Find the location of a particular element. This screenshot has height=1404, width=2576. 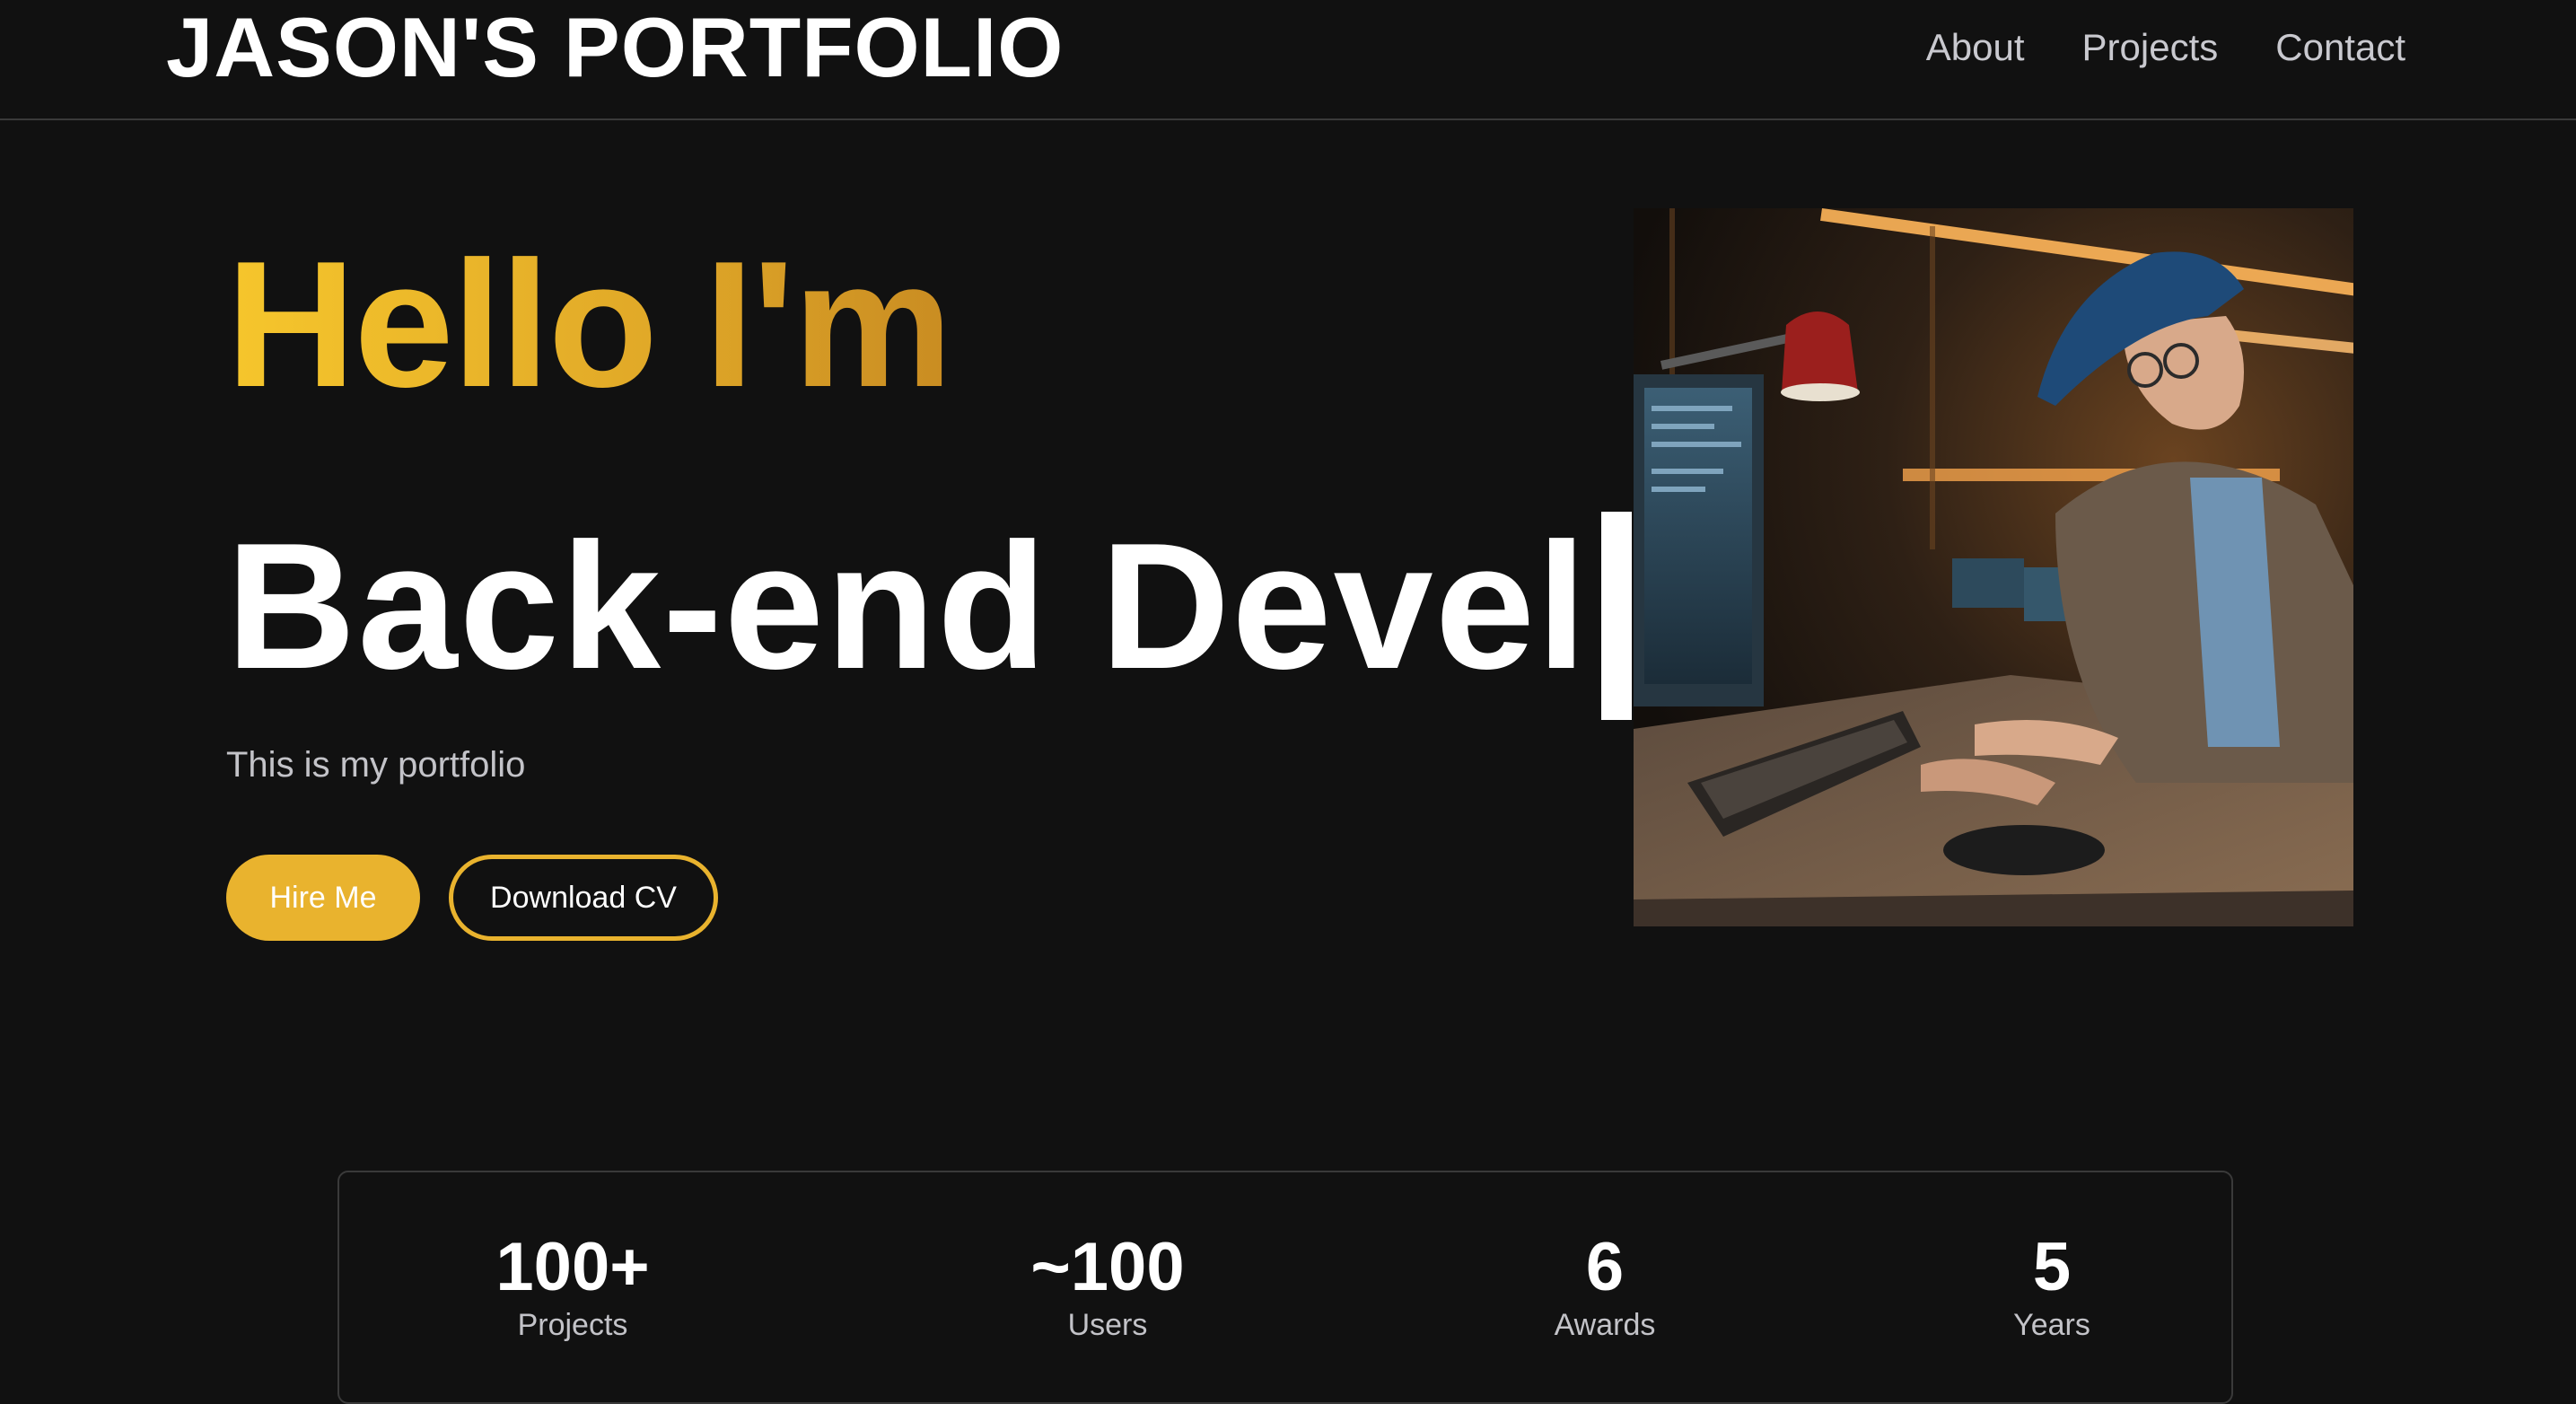

hire-me-button: Hire Me is located at coordinates (323, 898).